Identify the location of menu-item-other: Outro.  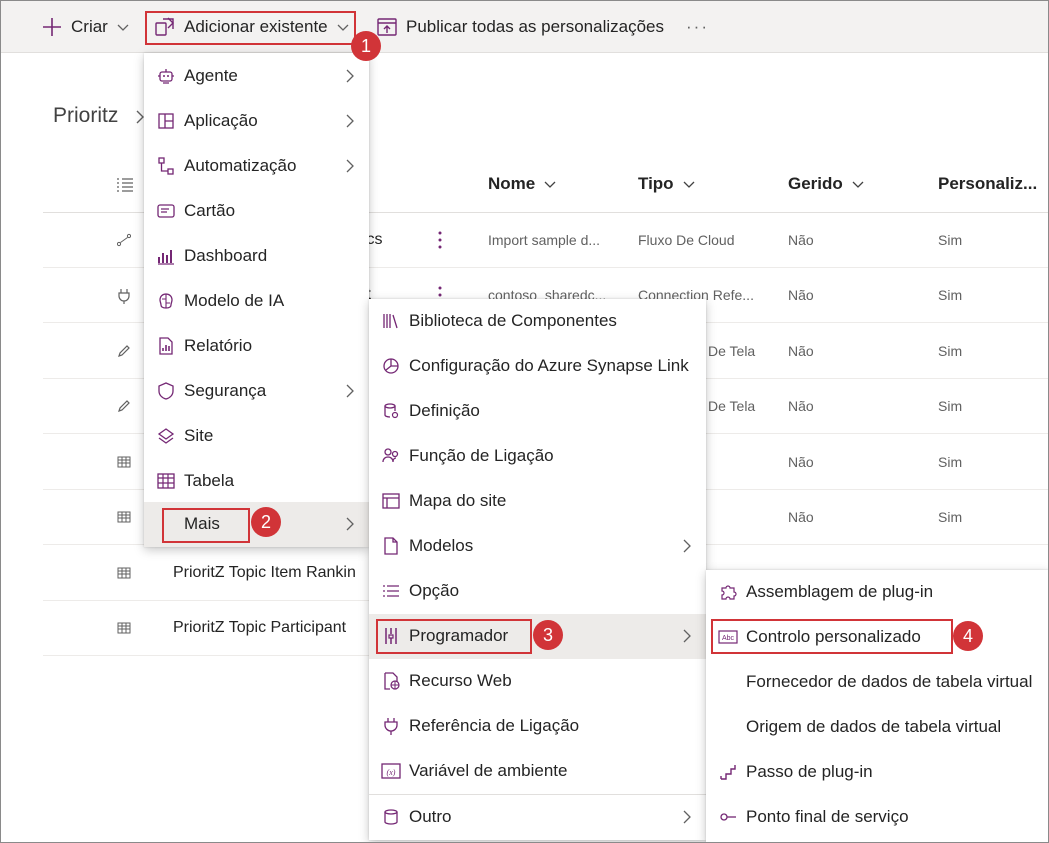
(537, 817).